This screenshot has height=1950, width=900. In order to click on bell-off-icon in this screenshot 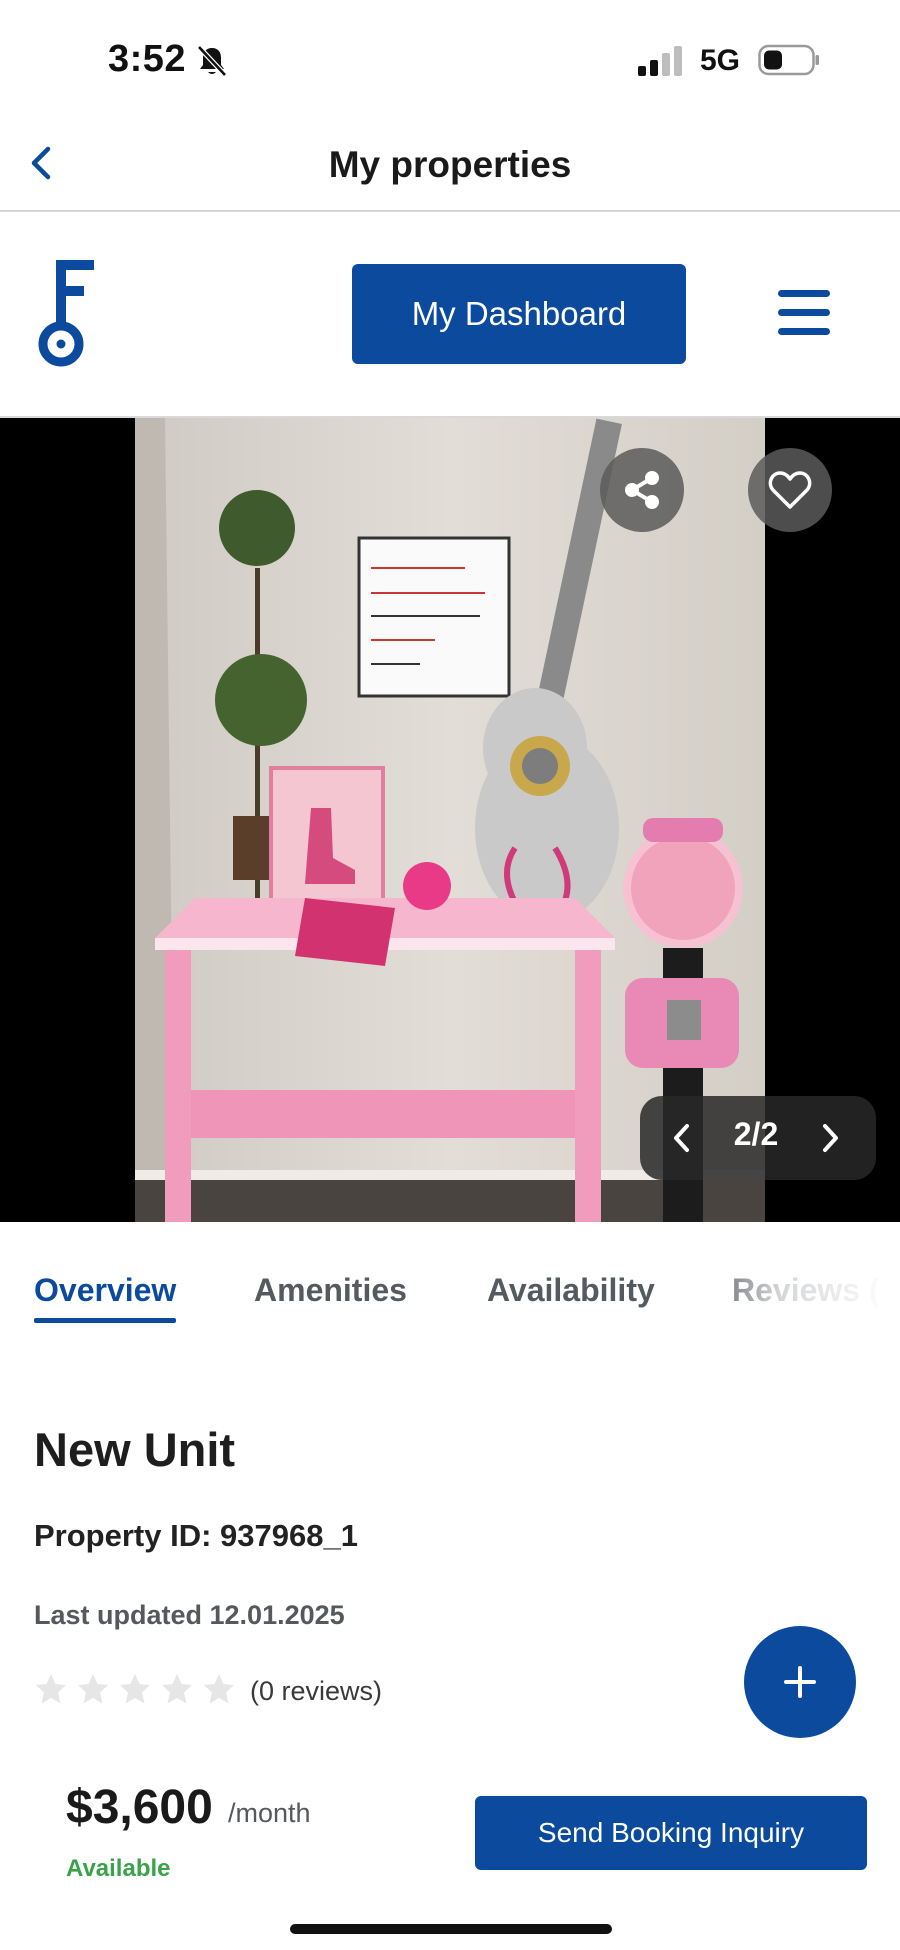, I will do `click(212, 61)`.